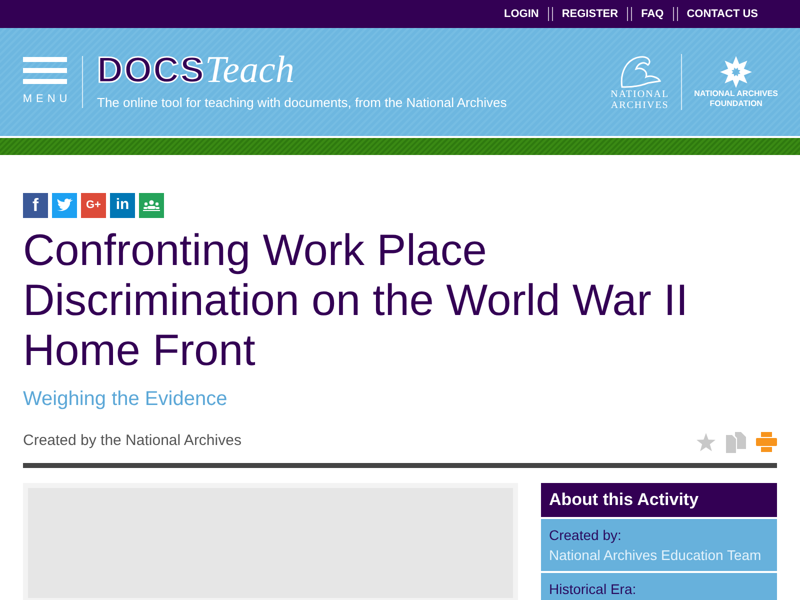 This screenshot has height=600, width=800. I want to click on nav-link: CONTACT US, so click(722, 14).